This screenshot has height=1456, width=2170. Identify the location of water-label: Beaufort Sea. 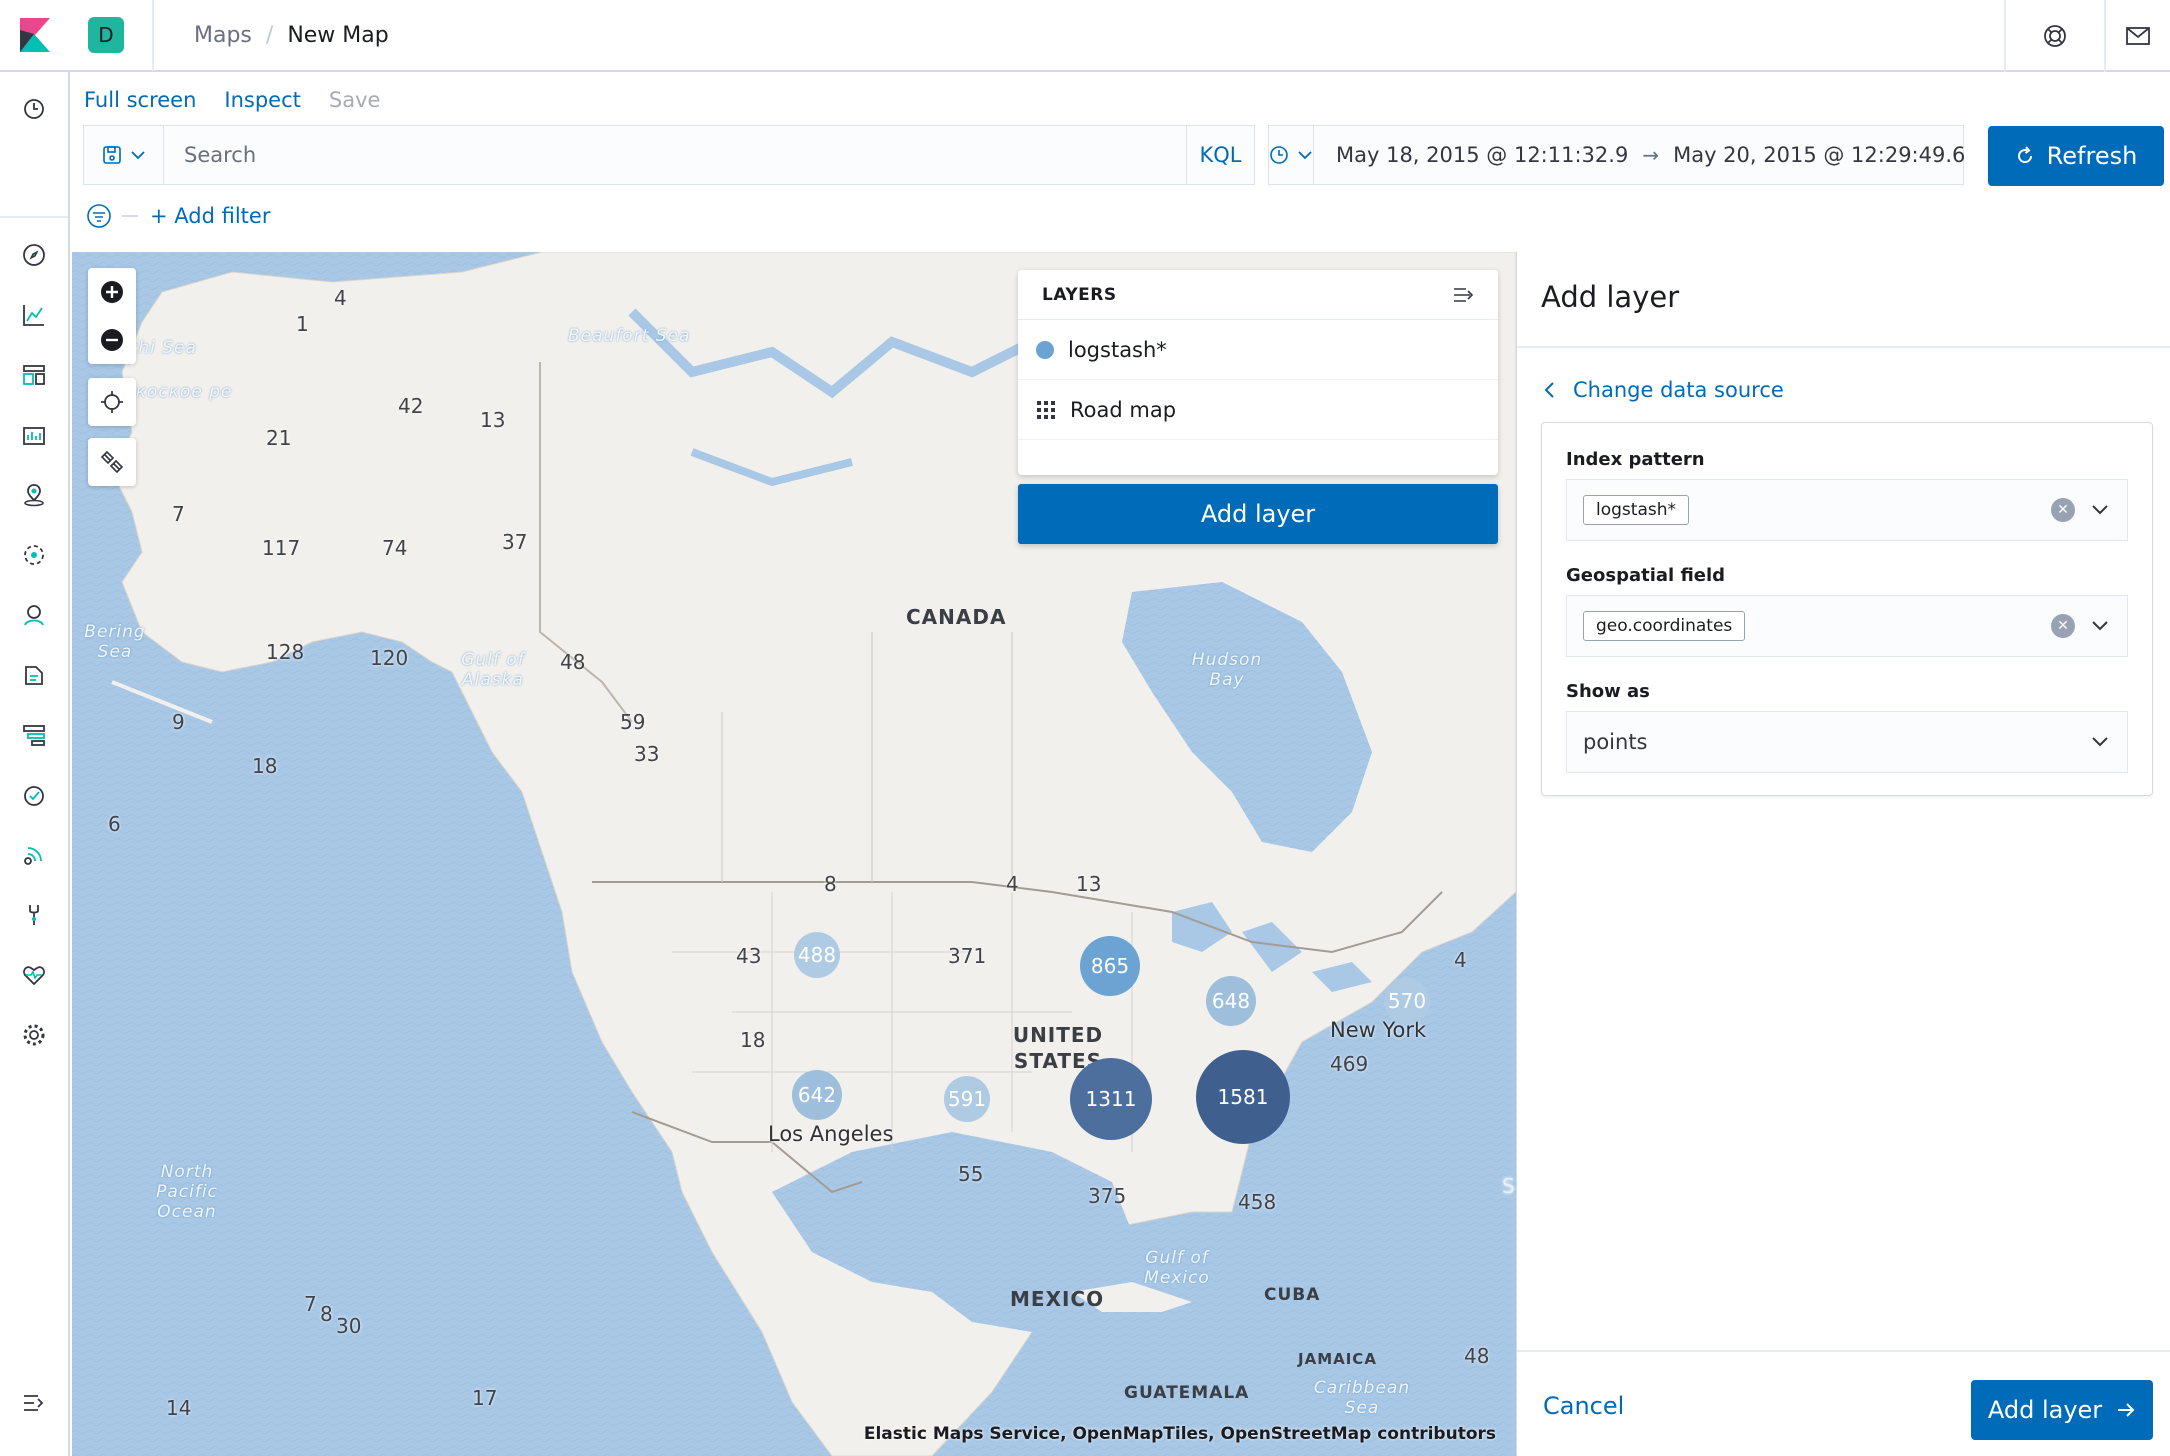
(629, 336).